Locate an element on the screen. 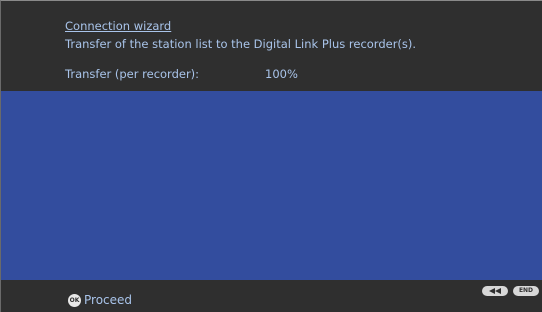 This screenshot has height=312, width=542. rewind-icon is located at coordinates (495, 291).